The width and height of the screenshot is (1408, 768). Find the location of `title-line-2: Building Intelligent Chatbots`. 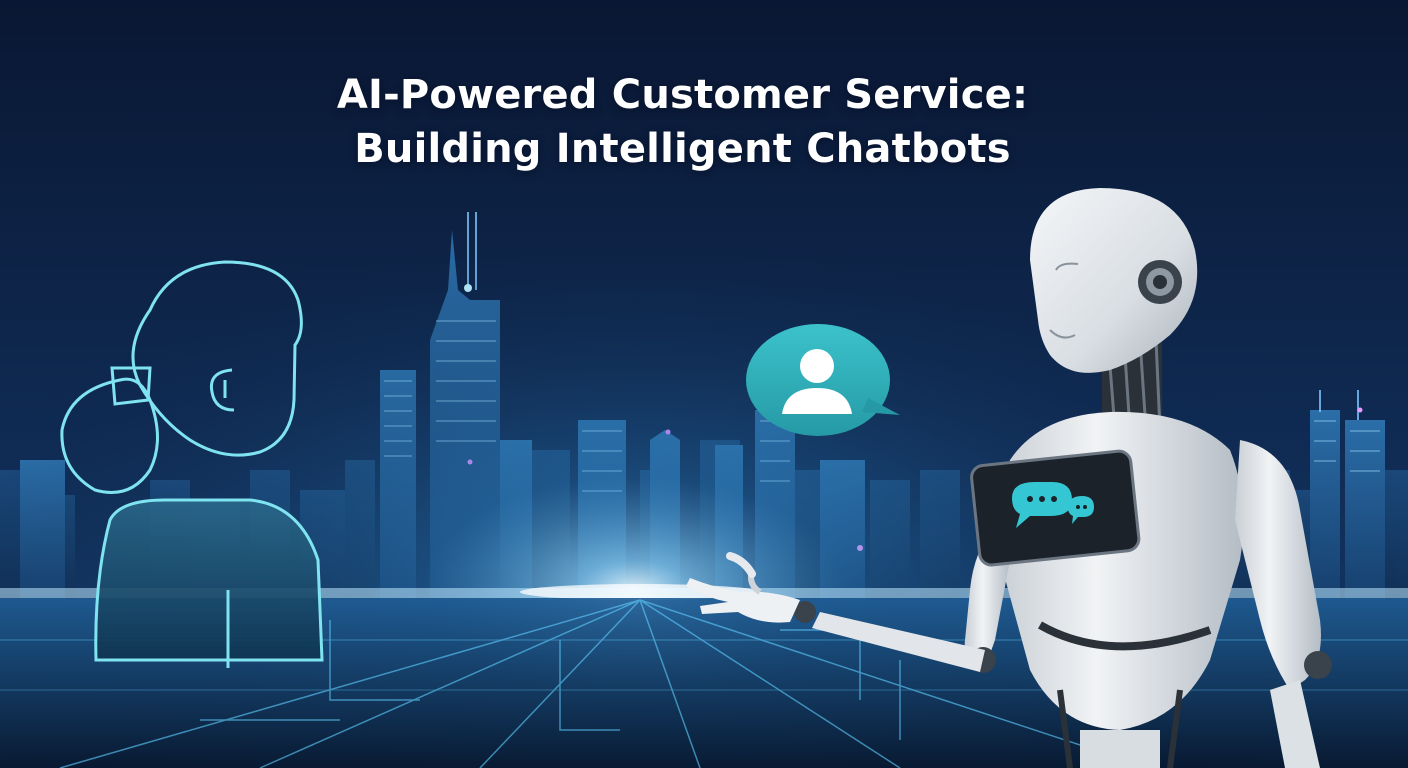

title-line-2: Building Intelligent Chatbots is located at coordinates (682, 149).